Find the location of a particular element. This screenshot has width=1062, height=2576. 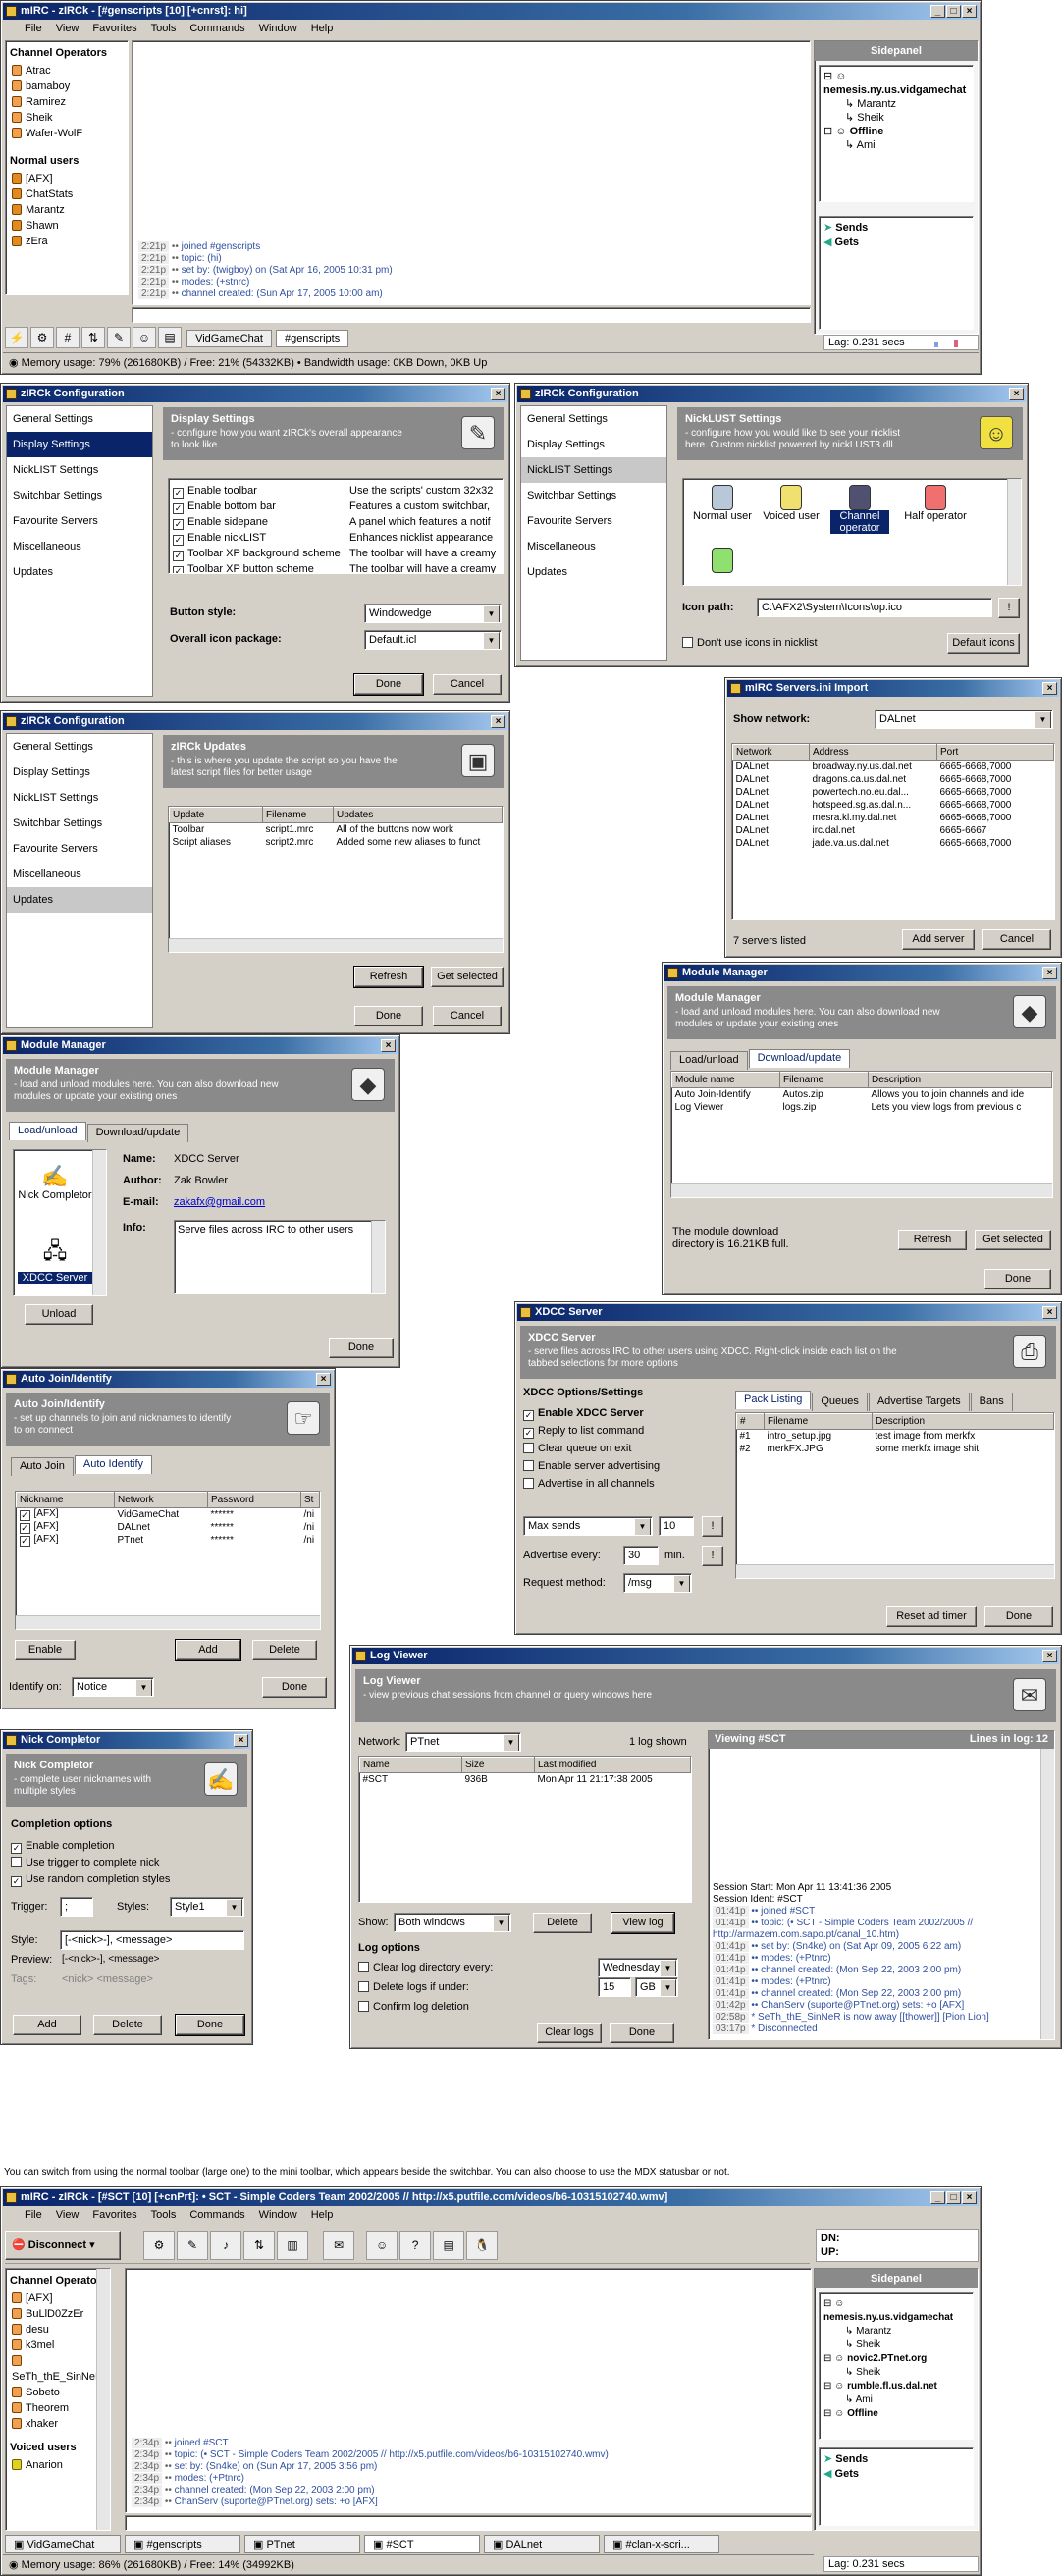

size-unit-select: GB is located at coordinates (656, 1987).